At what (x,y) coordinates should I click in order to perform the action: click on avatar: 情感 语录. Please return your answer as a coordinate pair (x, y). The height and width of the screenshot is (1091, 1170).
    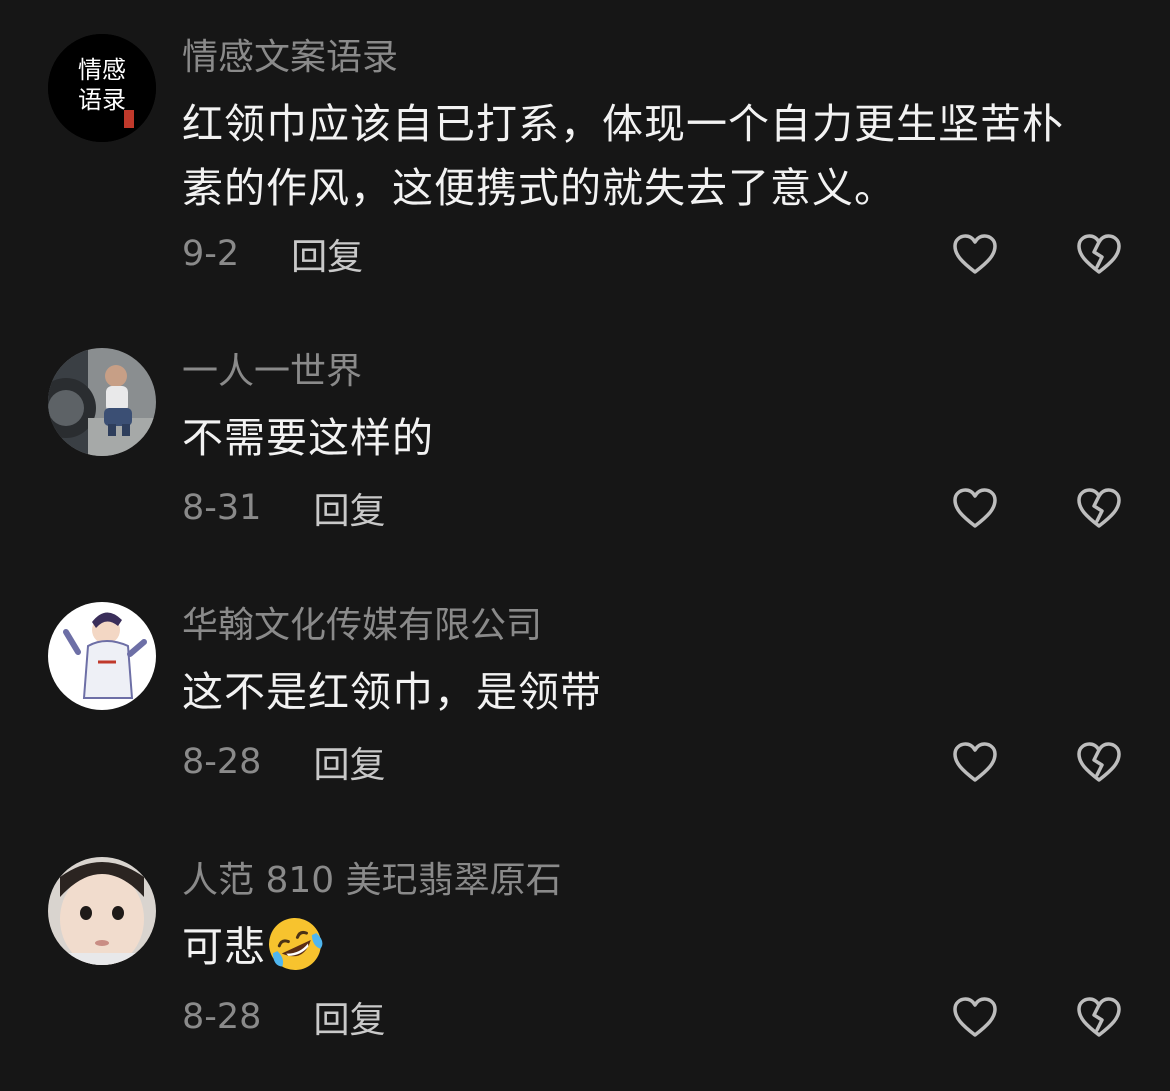
    Looking at the image, I should click on (102, 88).